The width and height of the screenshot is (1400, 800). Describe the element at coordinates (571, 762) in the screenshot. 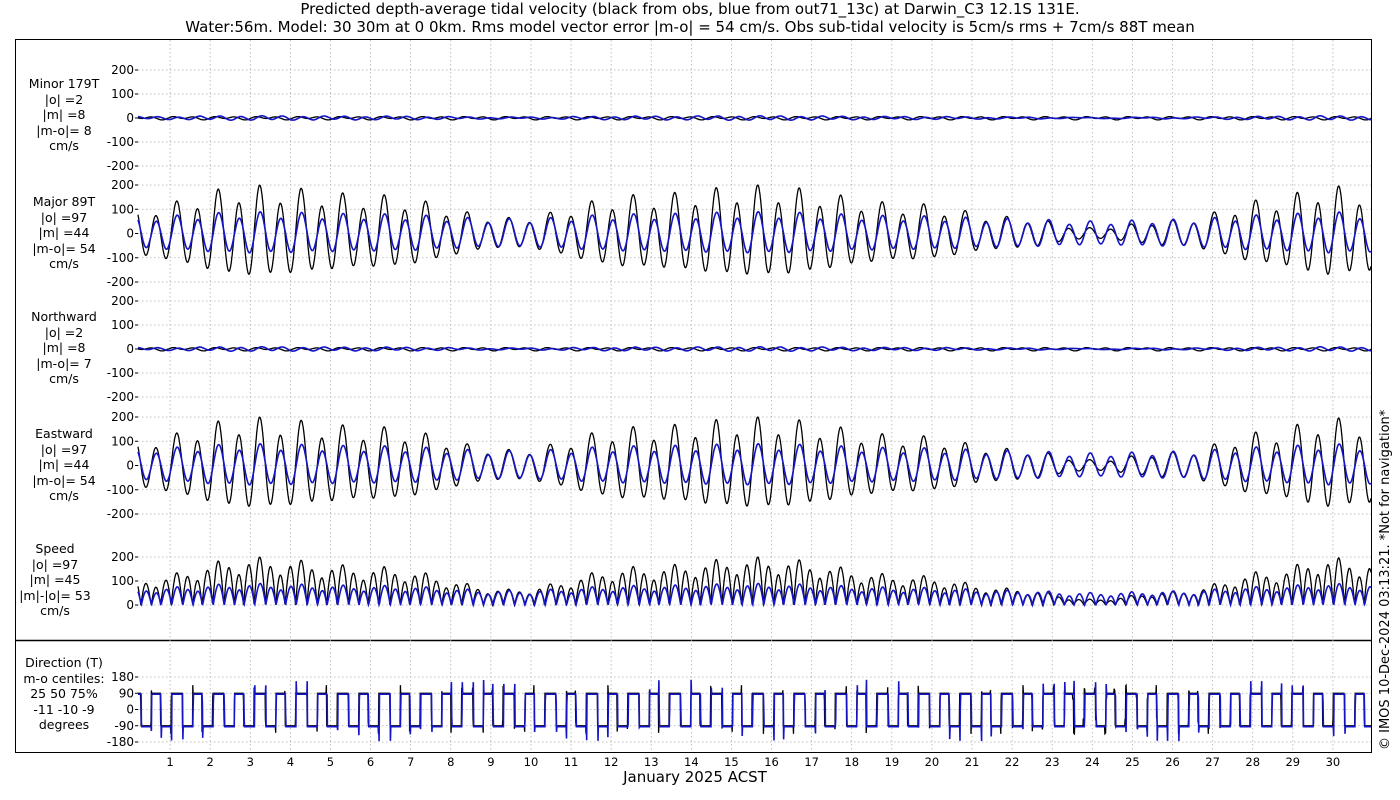

I see `x-tick-label: 11` at that location.